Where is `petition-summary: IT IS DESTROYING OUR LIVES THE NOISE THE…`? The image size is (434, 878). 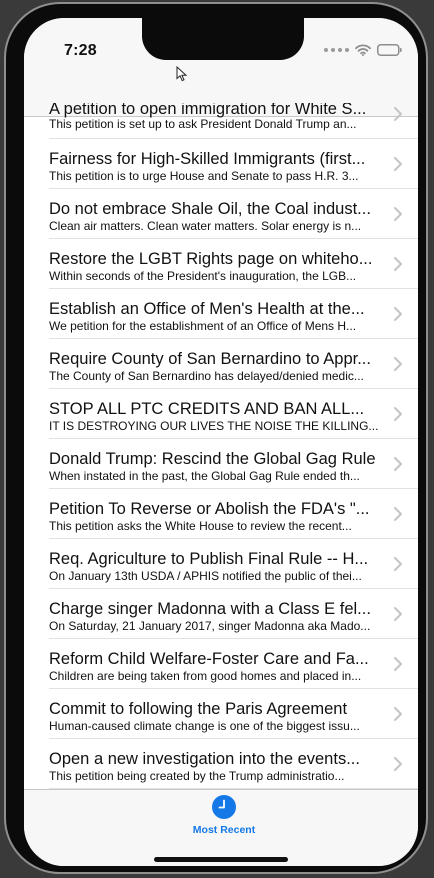
petition-summary: IT IS DESTROYING OUR LIVES THE NOISE THE… is located at coordinates (214, 426).